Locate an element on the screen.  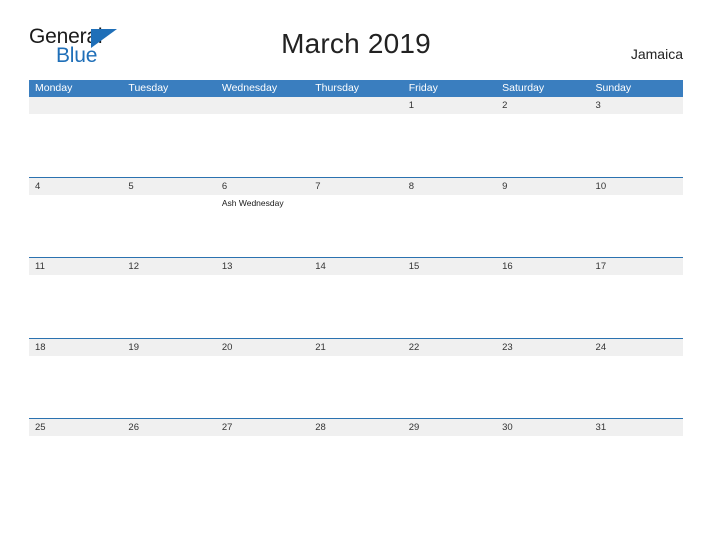
calendar-day-number-band: 4 5 6 7 8 9 10 is located at coordinates (356, 186).